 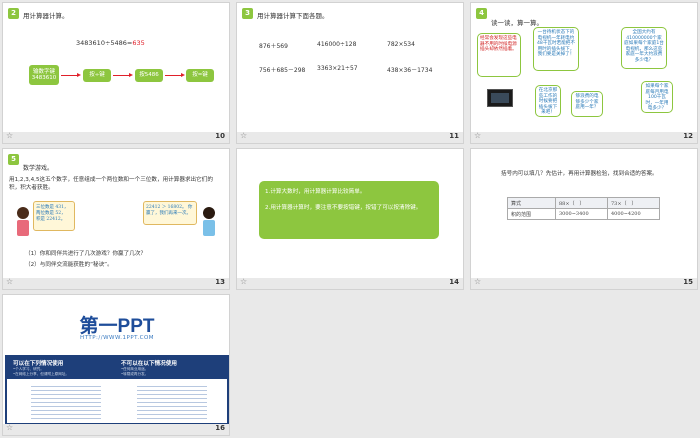 What do you see at coordinates (584, 283) in the screenshot?
I see `slide-footer: ☆ 15` at bounding box center [584, 283].